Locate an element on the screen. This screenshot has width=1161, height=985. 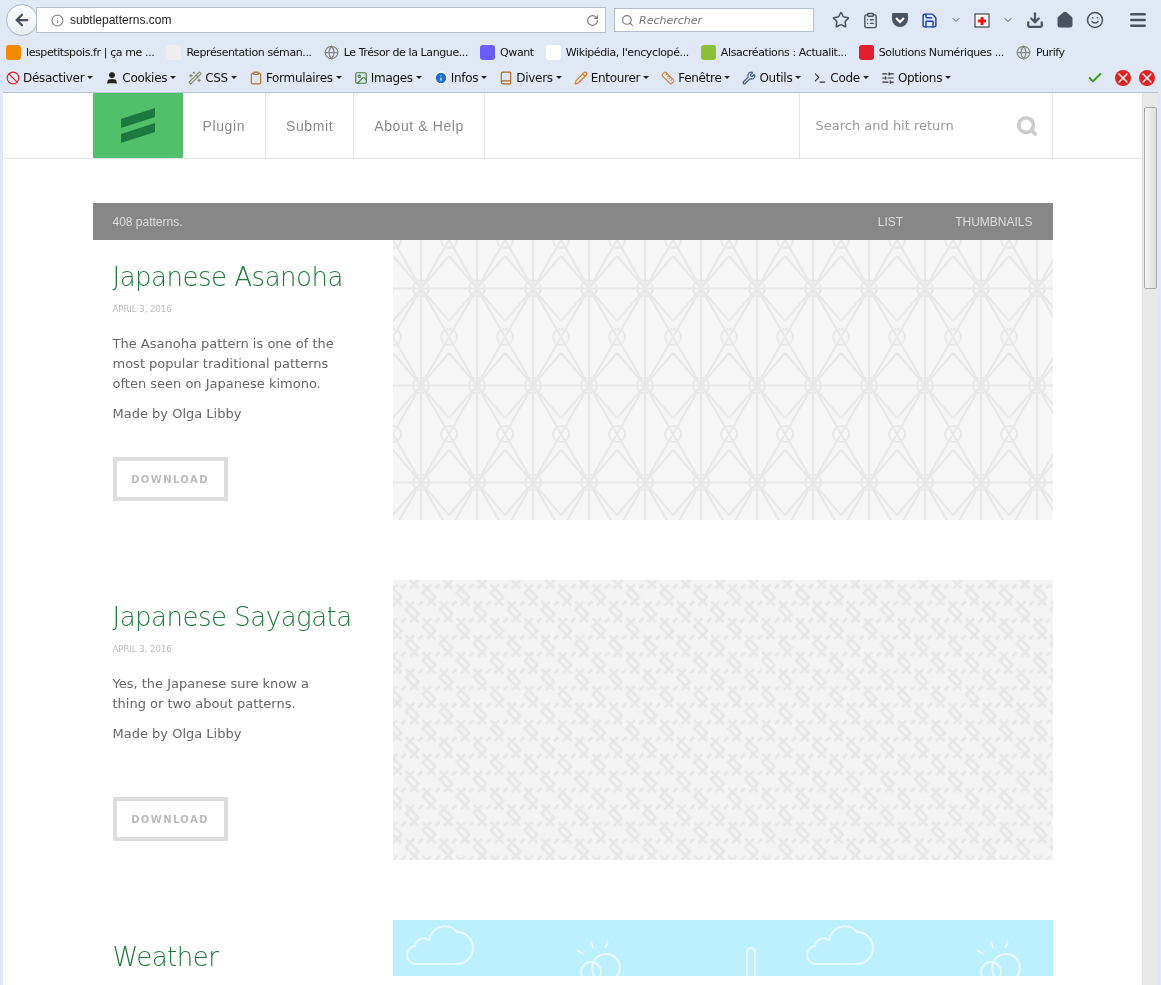
scrollbar is located at coordinates (1150, 539).